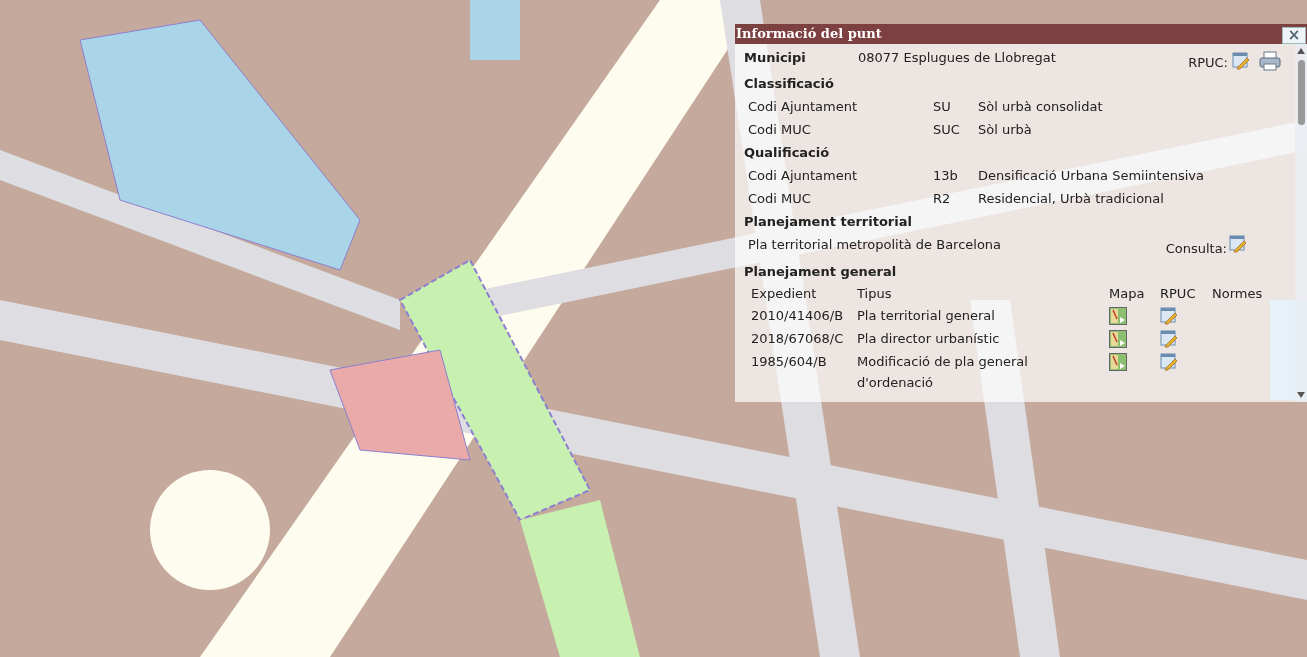 This screenshot has width=1307, height=657. What do you see at coordinates (798, 316) in the screenshot?
I see `table-cell-text: 2010/41406/B` at bounding box center [798, 316].